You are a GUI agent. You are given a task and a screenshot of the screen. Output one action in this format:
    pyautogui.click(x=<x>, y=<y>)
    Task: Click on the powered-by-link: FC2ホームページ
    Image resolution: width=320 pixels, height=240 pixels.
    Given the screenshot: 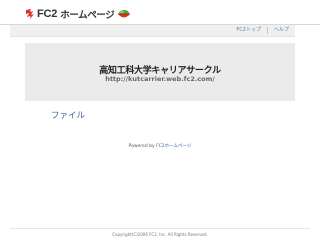 What is the action you would take?
    pyautogui.click(x=173, y=146)
    